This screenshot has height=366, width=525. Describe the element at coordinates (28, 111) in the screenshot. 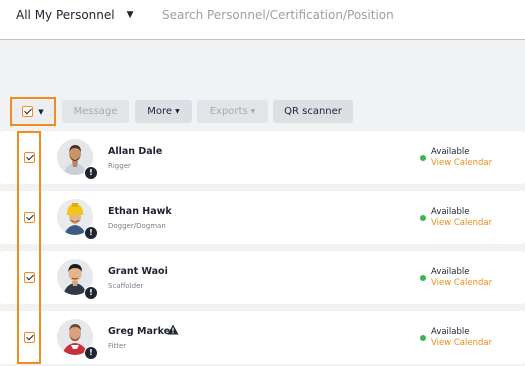

I see `checkbox-checked-icon` at that location.